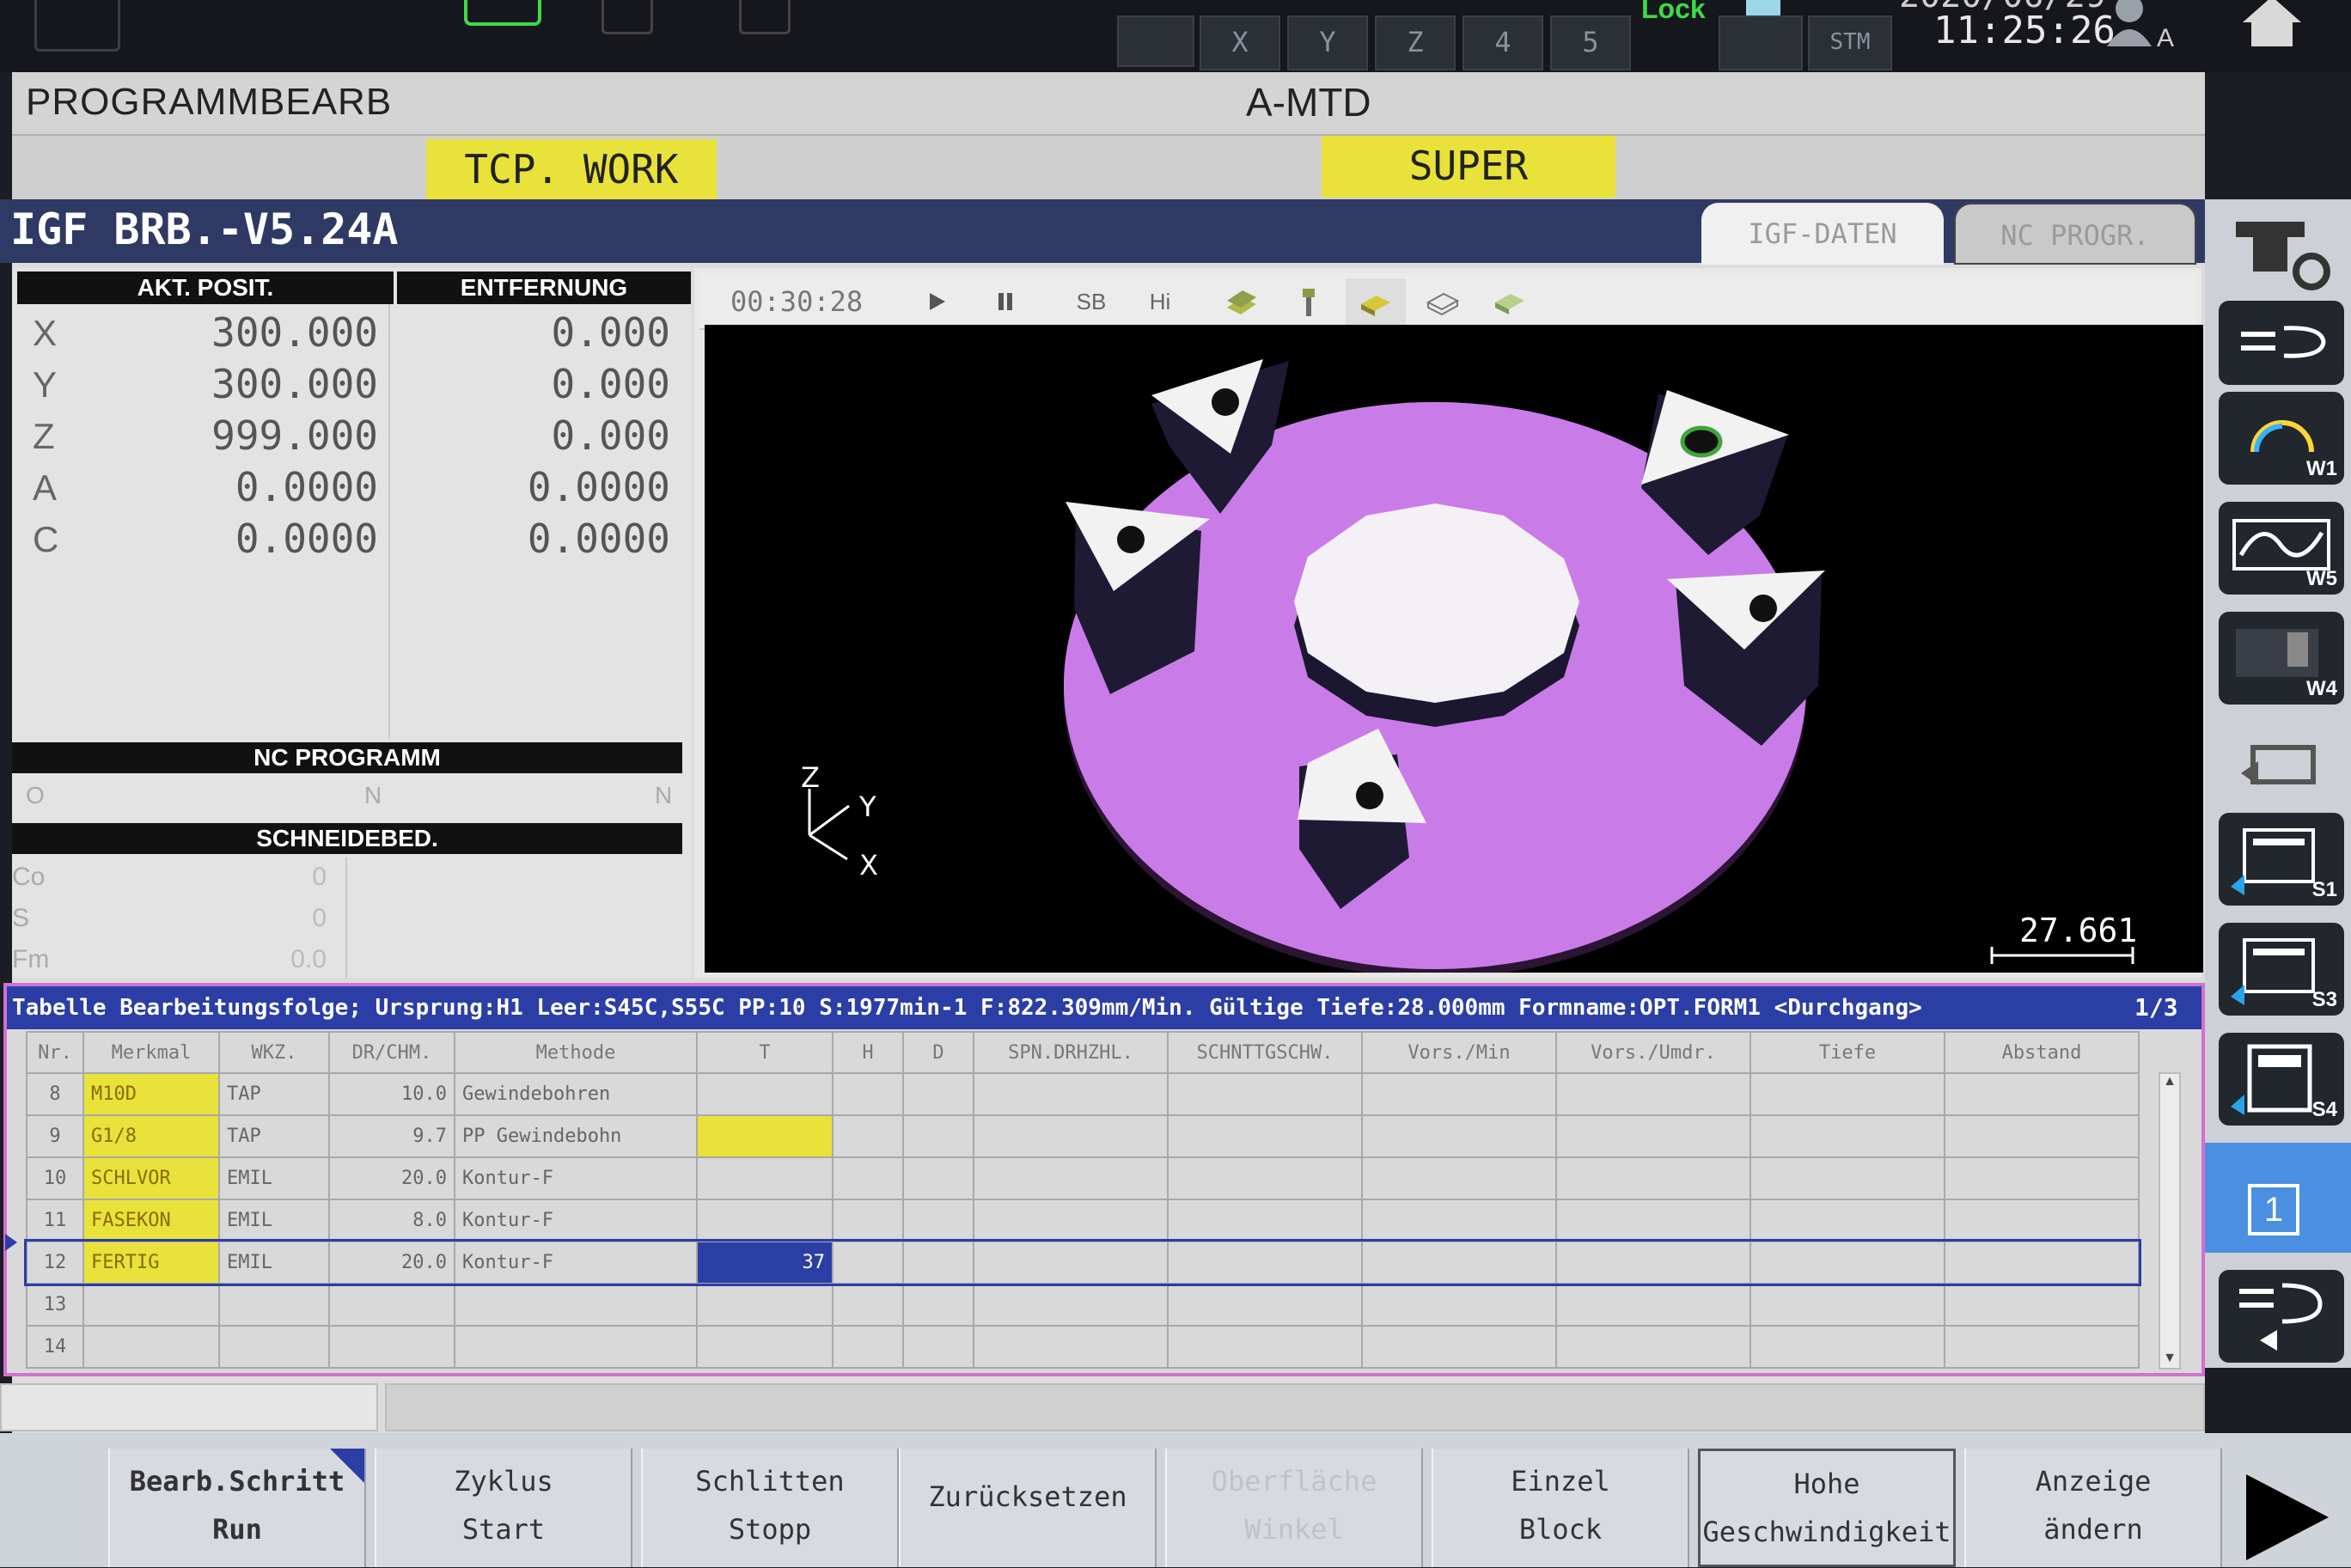  Describe the element at coordinates (576, 1136) in the screenshot. I see `row-methode: PP Gewindebohn` at that location.